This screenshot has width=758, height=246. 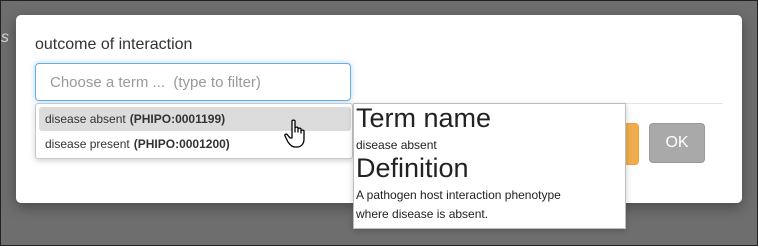 What do you see at coordinates (412, 168) in the screenshot?
I see `definition-heading: Definition` at bounding box center [412, 168].